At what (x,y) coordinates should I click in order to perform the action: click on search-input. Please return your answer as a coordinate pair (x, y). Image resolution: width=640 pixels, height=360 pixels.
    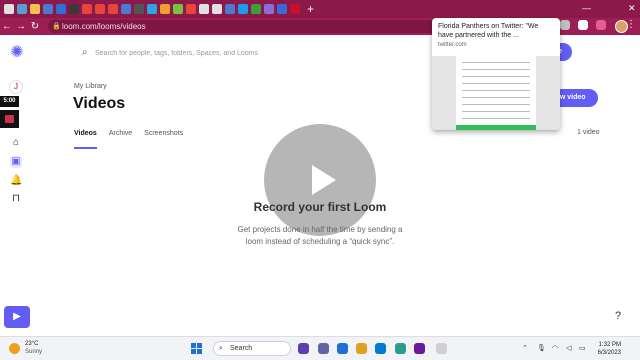
    Looking at the image, I should click on (245, 53).